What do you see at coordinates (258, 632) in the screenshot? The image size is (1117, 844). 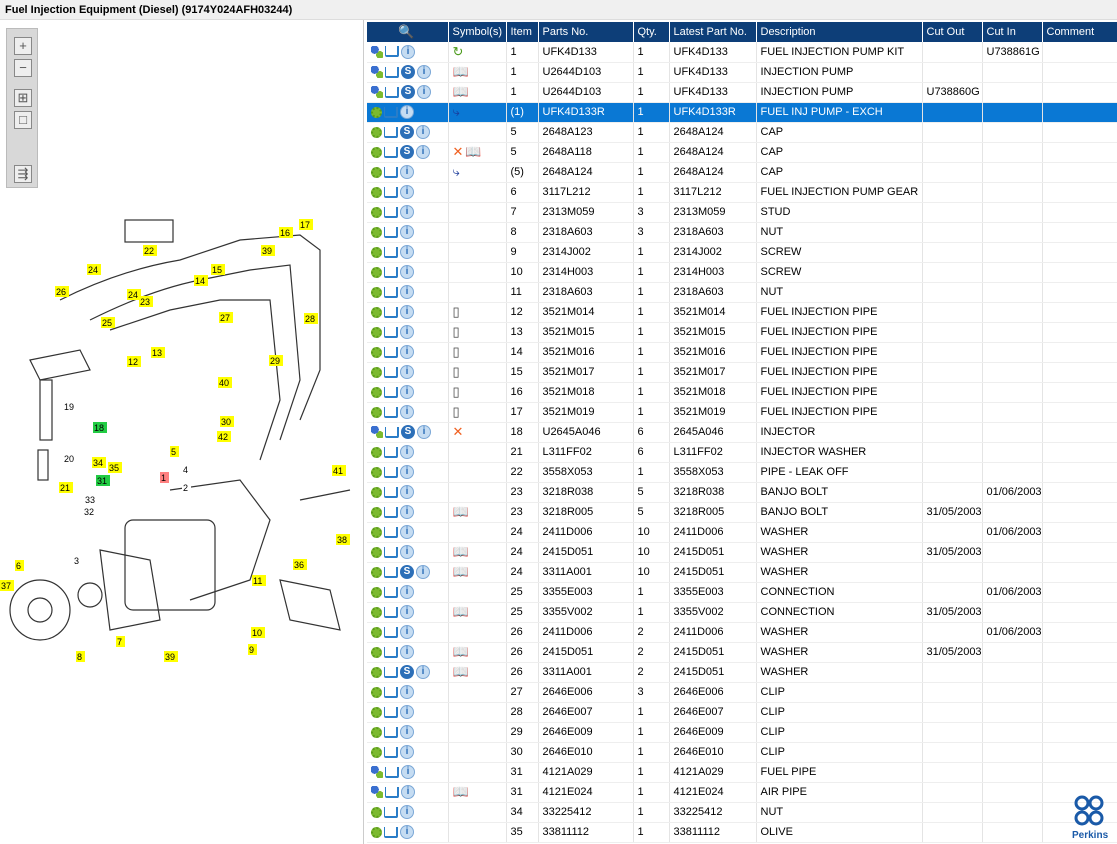 I see `callout-10: 10` at bounding box center [258, 632].